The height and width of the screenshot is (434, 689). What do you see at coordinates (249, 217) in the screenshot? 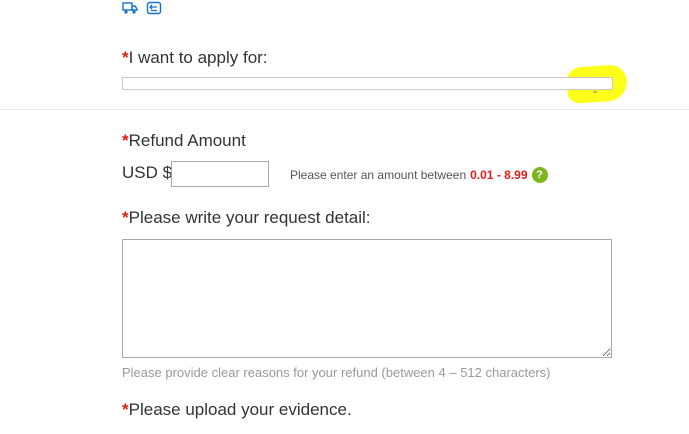
I see `request-detail-label-text: Please write your request detail:` at bounding box center [249, 217].